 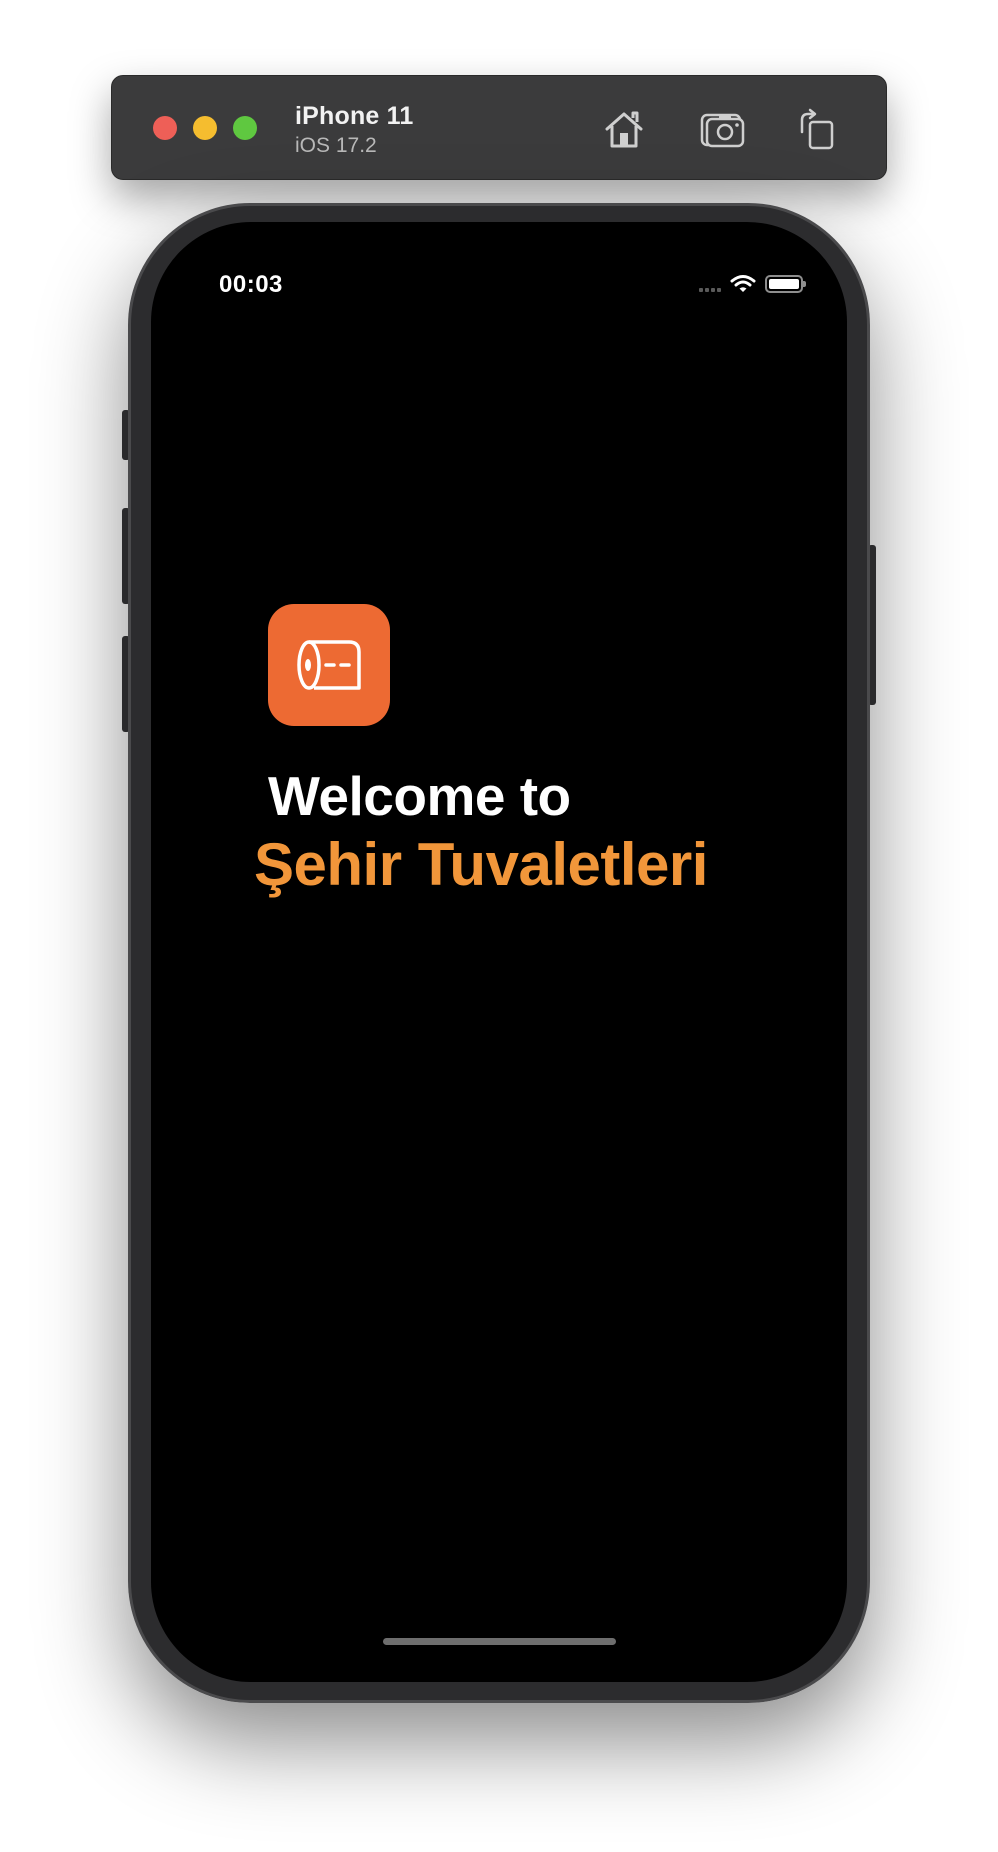 I want to click on home-indicator, so click(x=499, y=1641).